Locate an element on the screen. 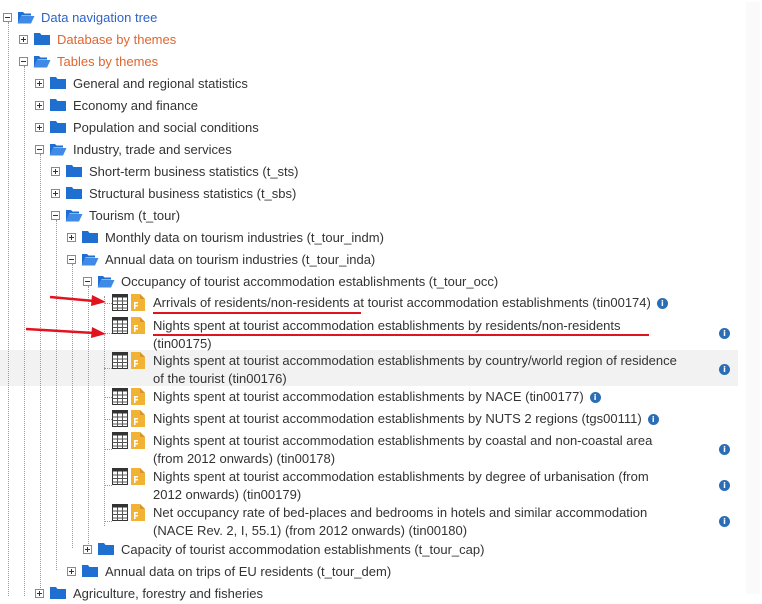 This screenshot has height=604, width=762. tree-node-tourism: Tourism (t_tour) is located at coordinates (115, 215).